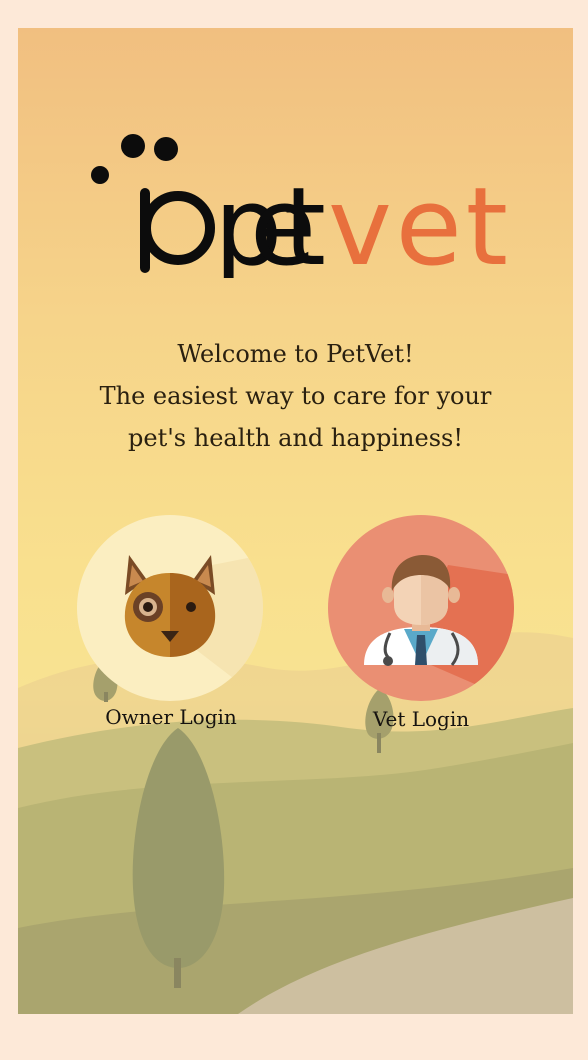 This screenshot has width=588, height=1060. What do you see at coordinates (178, 228) in the screenshot?
I see `logo-p-bowl` at bounding box center [178, 228].